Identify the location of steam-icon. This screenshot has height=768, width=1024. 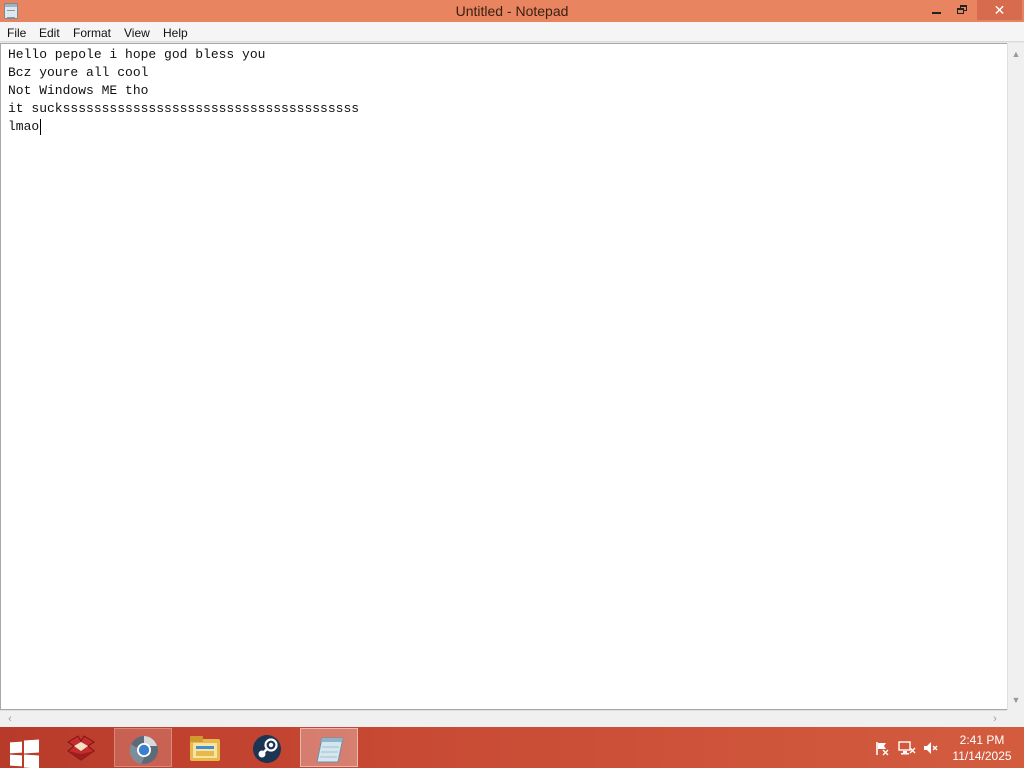
(267, 749).